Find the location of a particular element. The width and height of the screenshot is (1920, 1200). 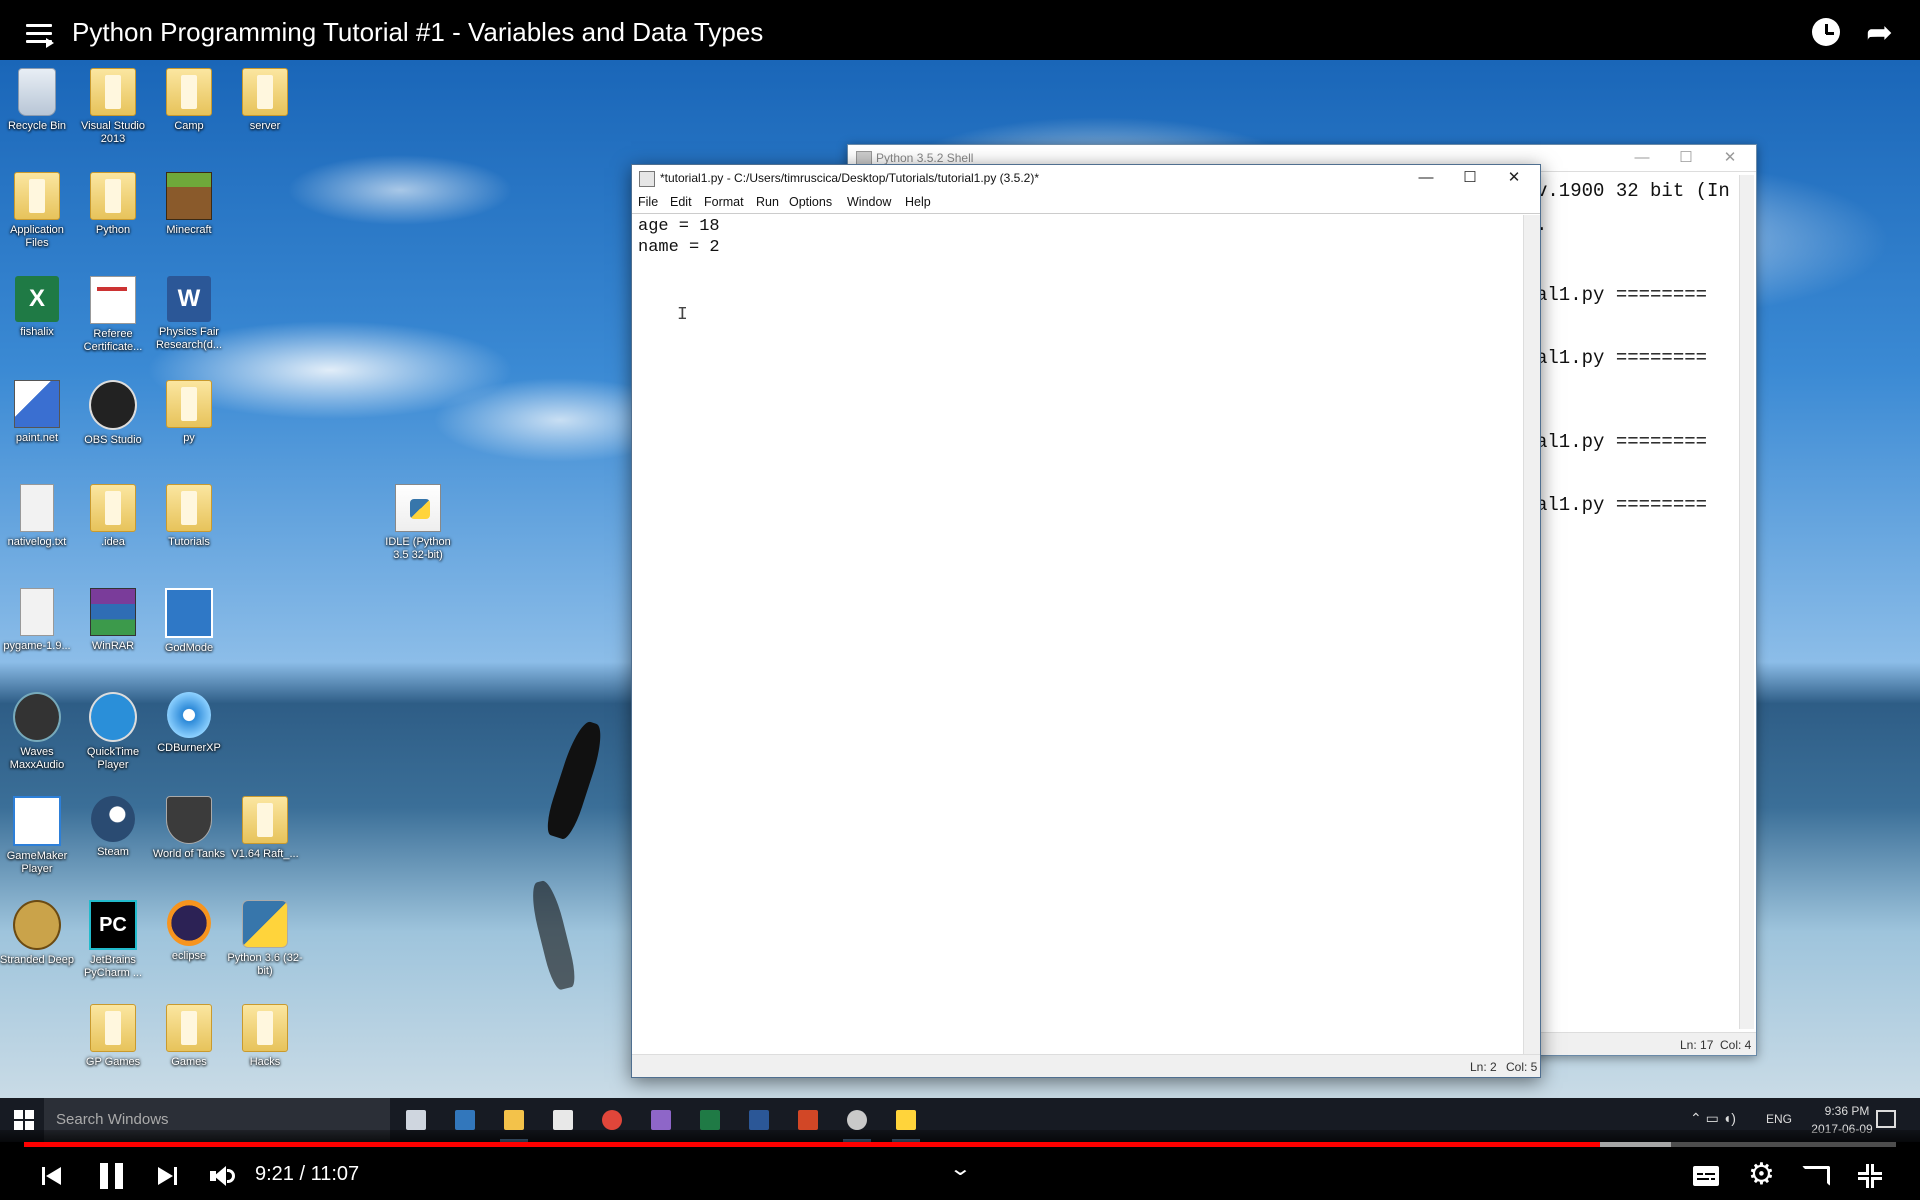

menu-help: Help is located at coordinates (918, 202).